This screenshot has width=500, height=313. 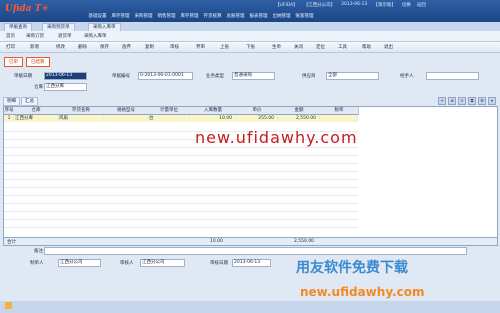 I want to click on user-info: 【UFIDA】, so click(x=286, y=5).